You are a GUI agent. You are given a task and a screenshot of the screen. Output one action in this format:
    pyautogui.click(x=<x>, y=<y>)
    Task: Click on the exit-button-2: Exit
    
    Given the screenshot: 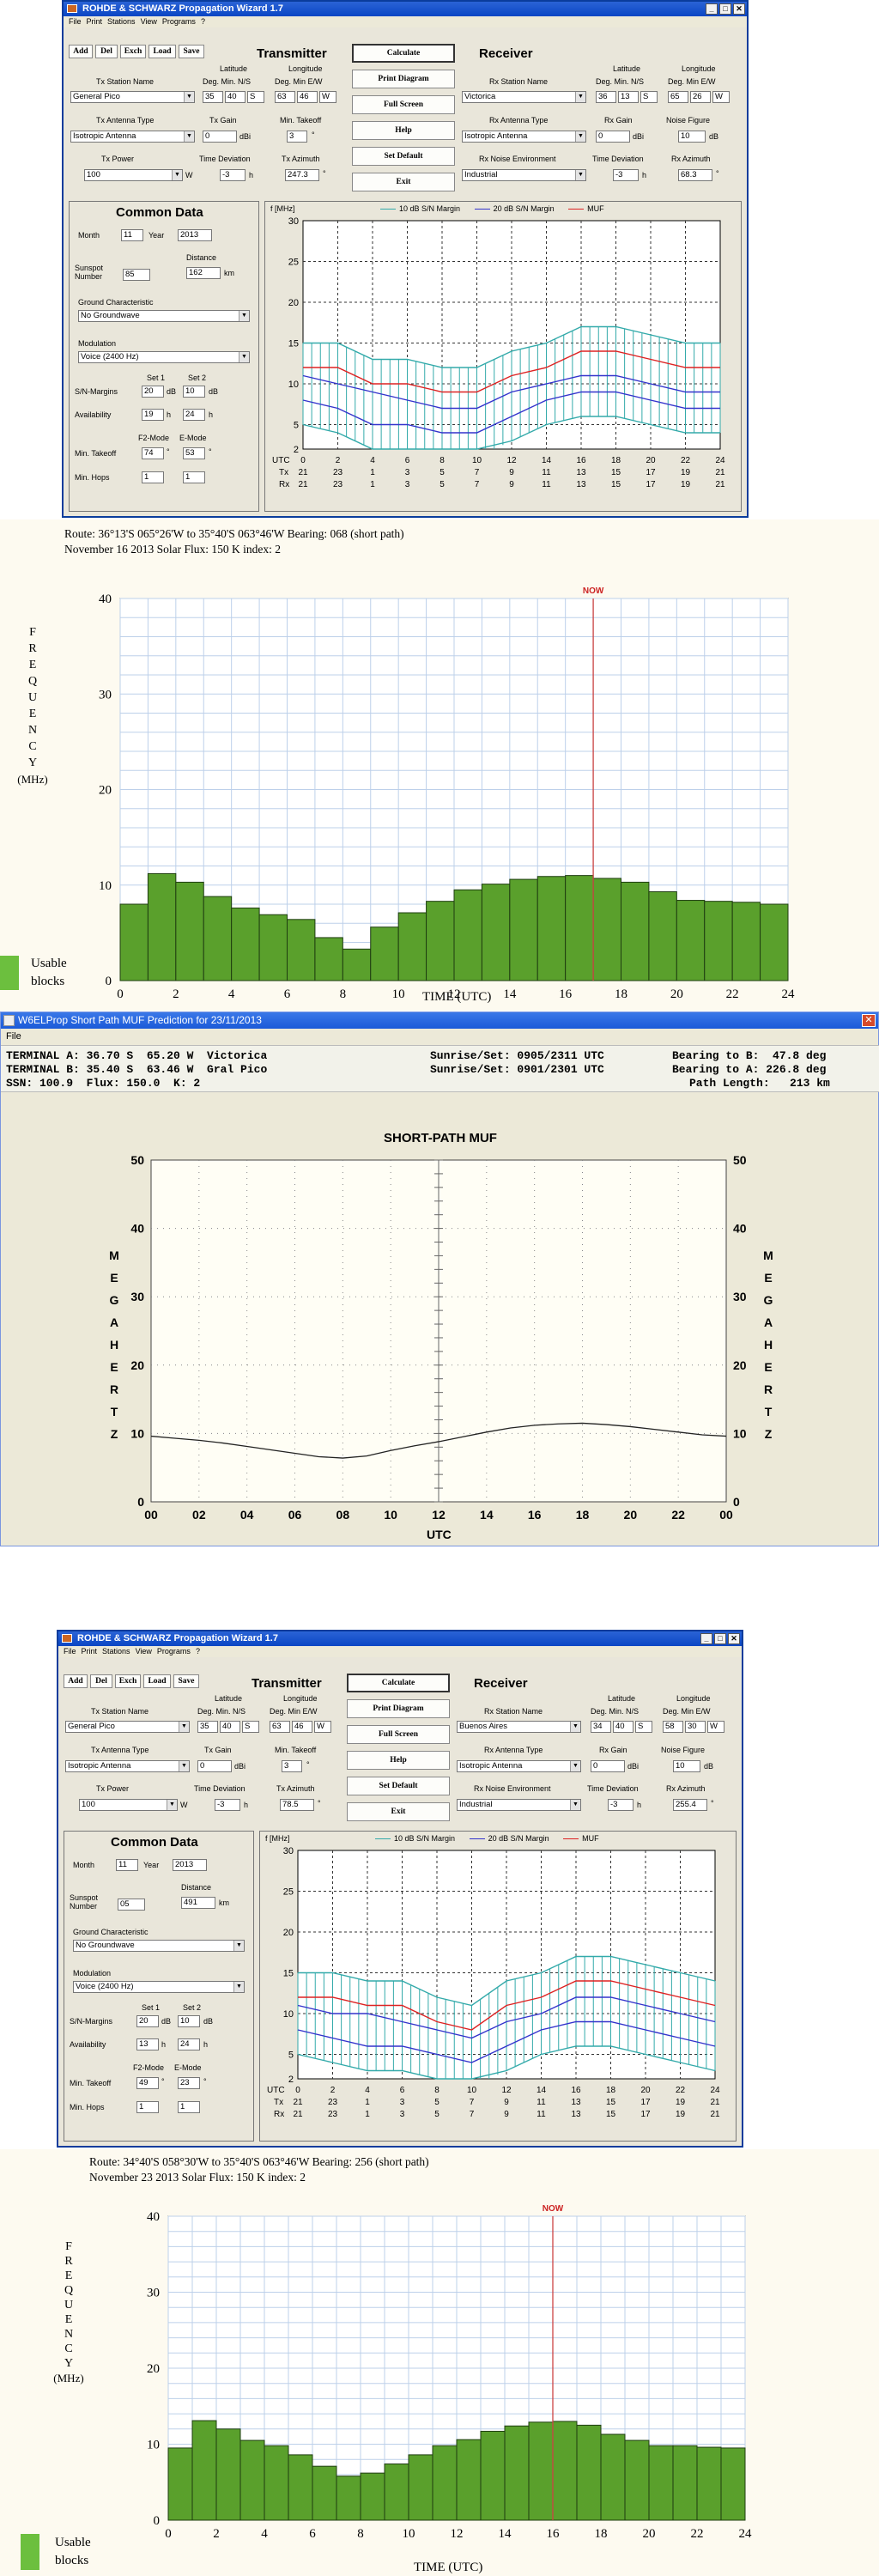 What is the action you would take?
    pyautogui.click(x=398, y=1812)
    